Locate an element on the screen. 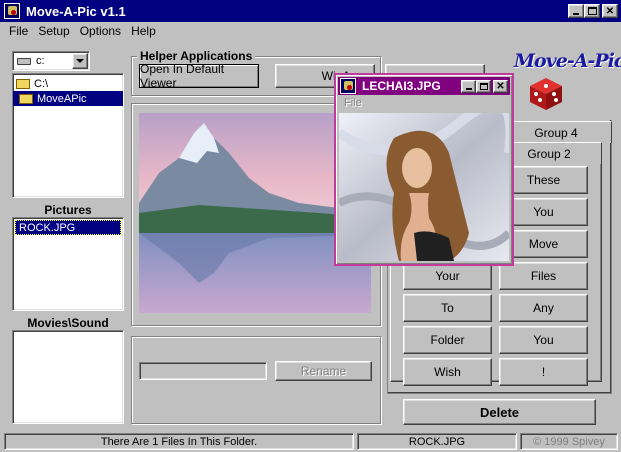  chevron-down-icon is located at coordinates (80, 61).